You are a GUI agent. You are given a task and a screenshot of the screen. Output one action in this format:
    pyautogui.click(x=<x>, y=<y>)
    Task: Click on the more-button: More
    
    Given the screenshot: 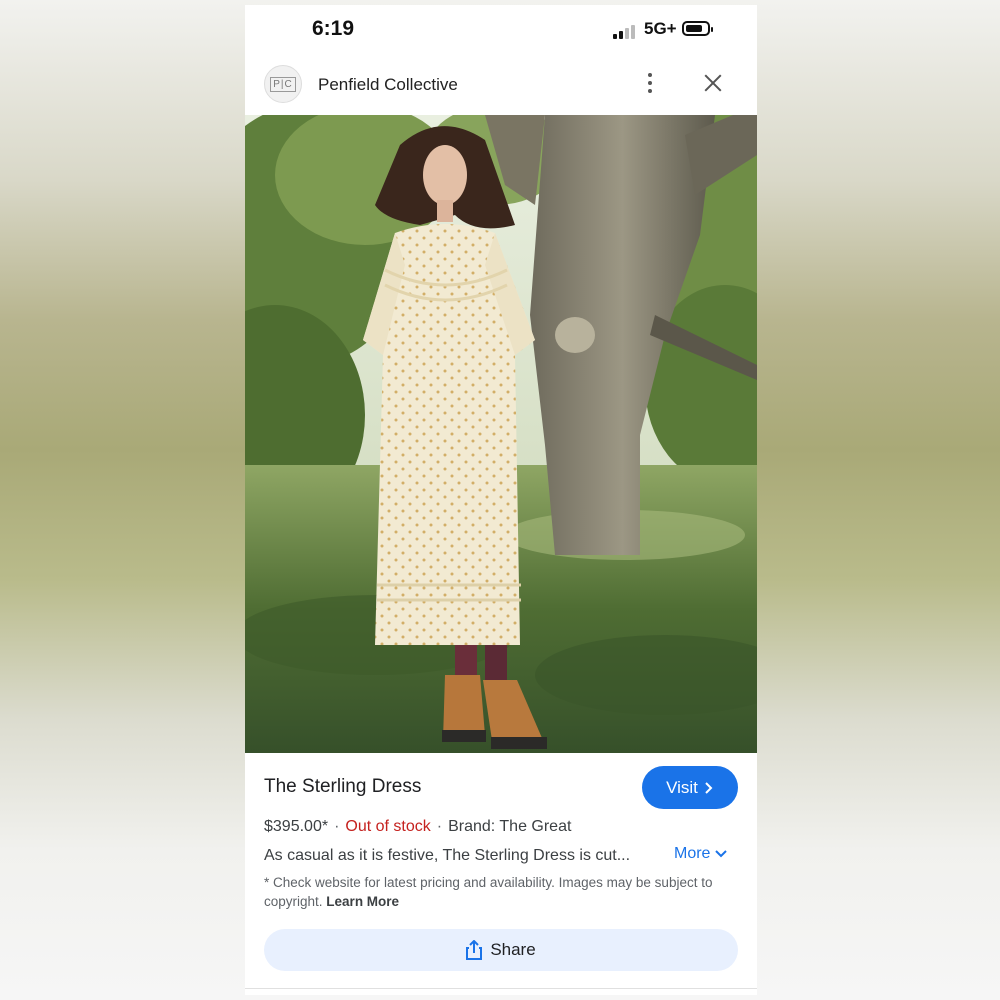 What is the action you would take?
    pyautogui.click(x=701, y=854)
    